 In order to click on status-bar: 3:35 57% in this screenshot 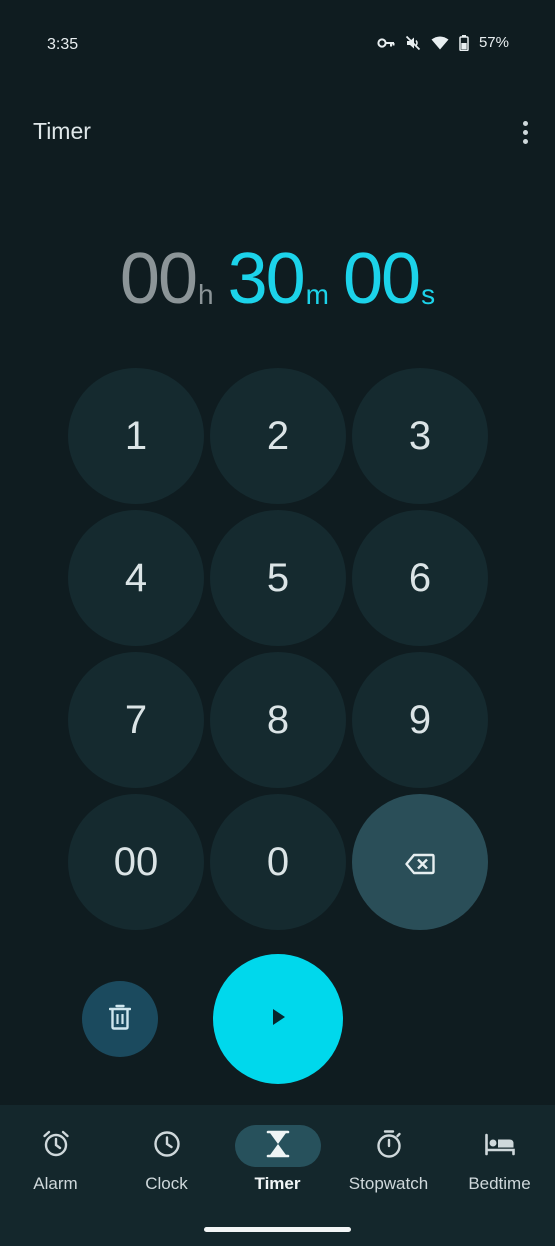, I will do `click(277, 45)`.